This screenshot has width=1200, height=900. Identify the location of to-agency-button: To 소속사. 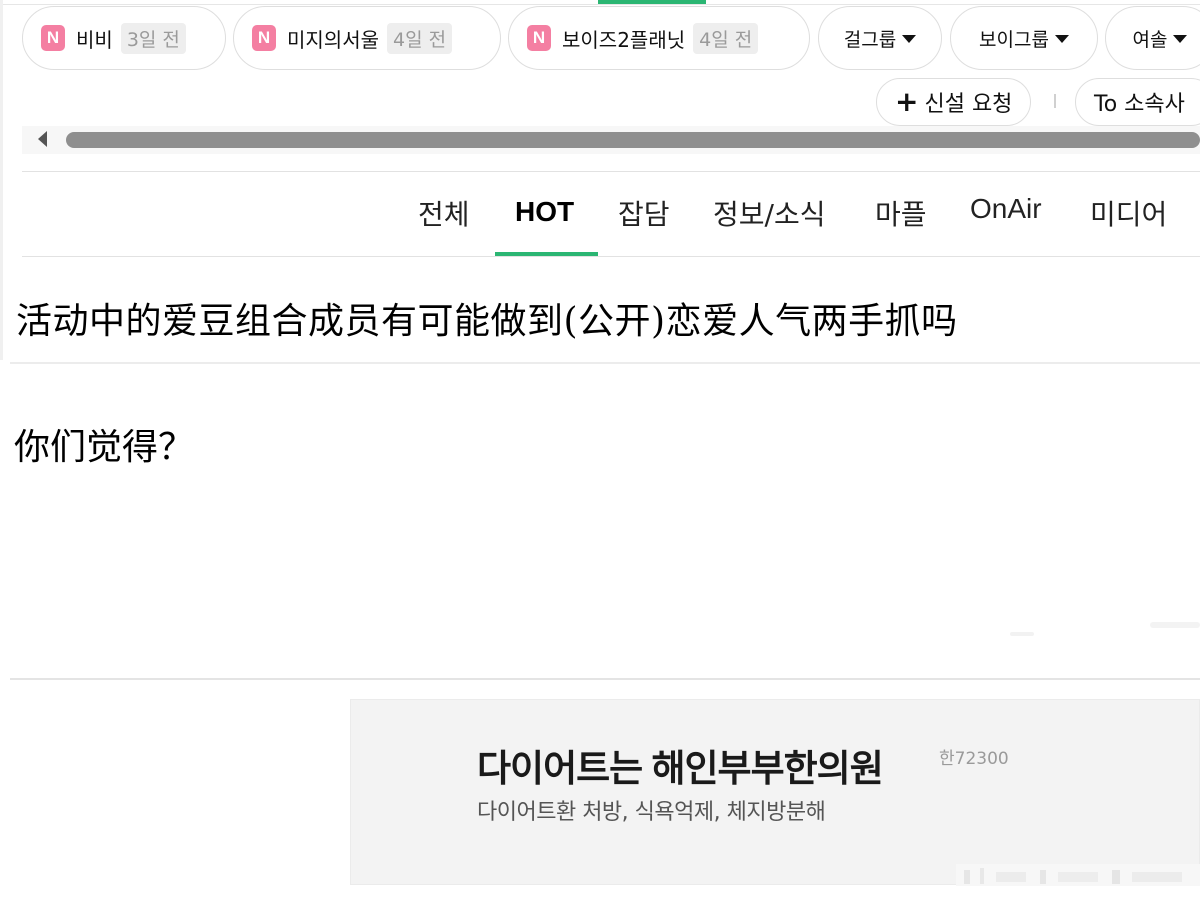
(1137, 102).